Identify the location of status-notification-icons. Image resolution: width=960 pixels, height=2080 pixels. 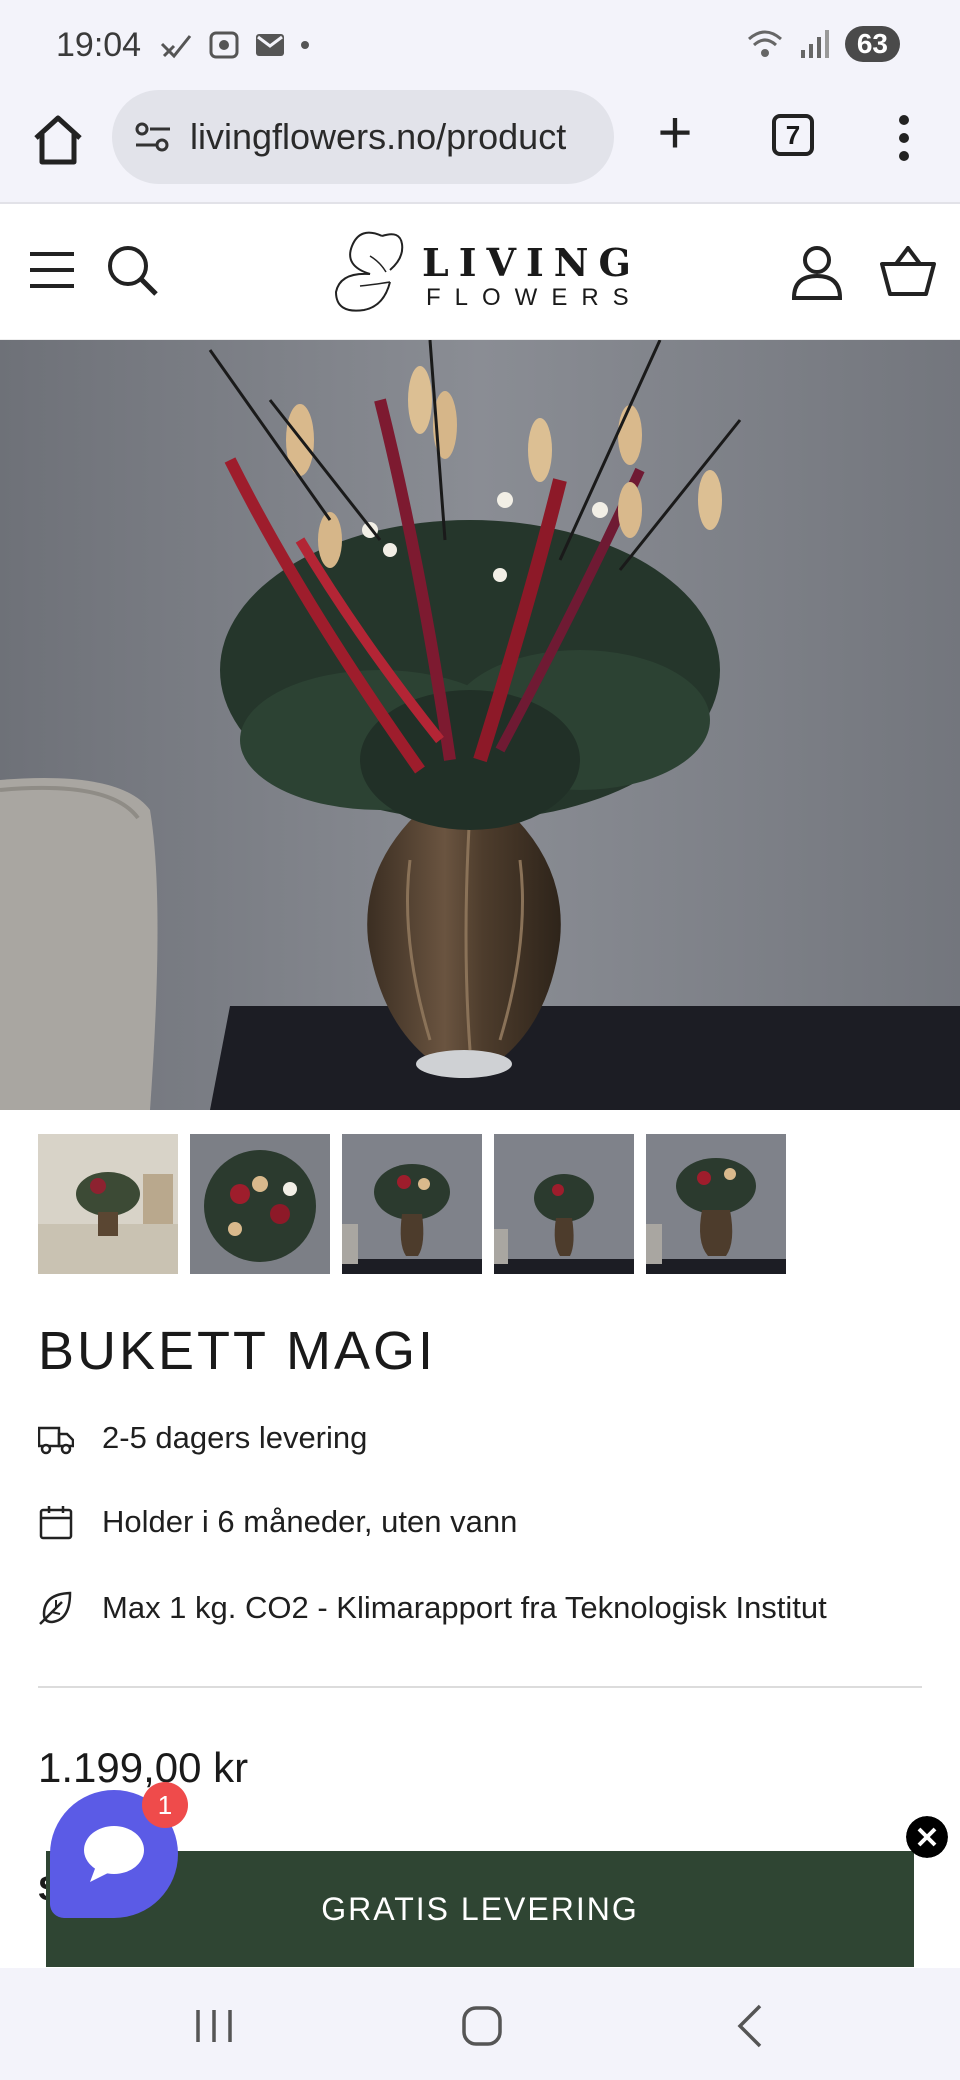
(235, 45).